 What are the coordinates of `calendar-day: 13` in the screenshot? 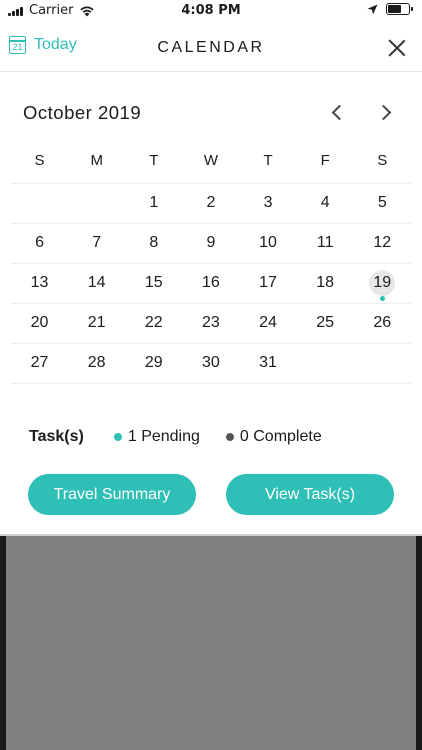 It's located at (39, 283).